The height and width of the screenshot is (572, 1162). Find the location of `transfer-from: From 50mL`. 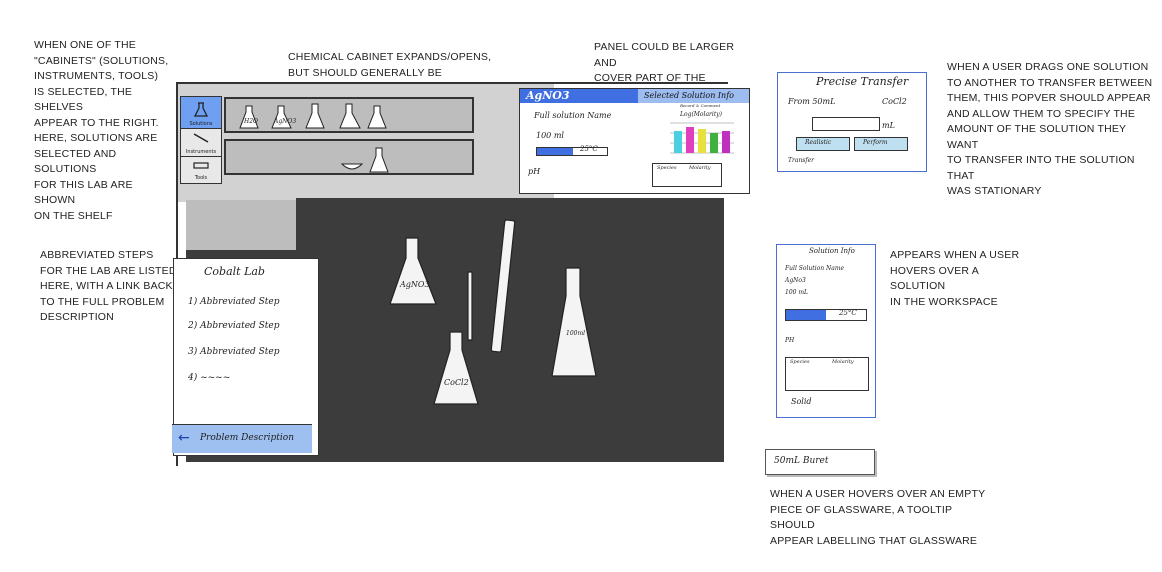

transfer-from: From 50mL is located at coordinates (812, 101).